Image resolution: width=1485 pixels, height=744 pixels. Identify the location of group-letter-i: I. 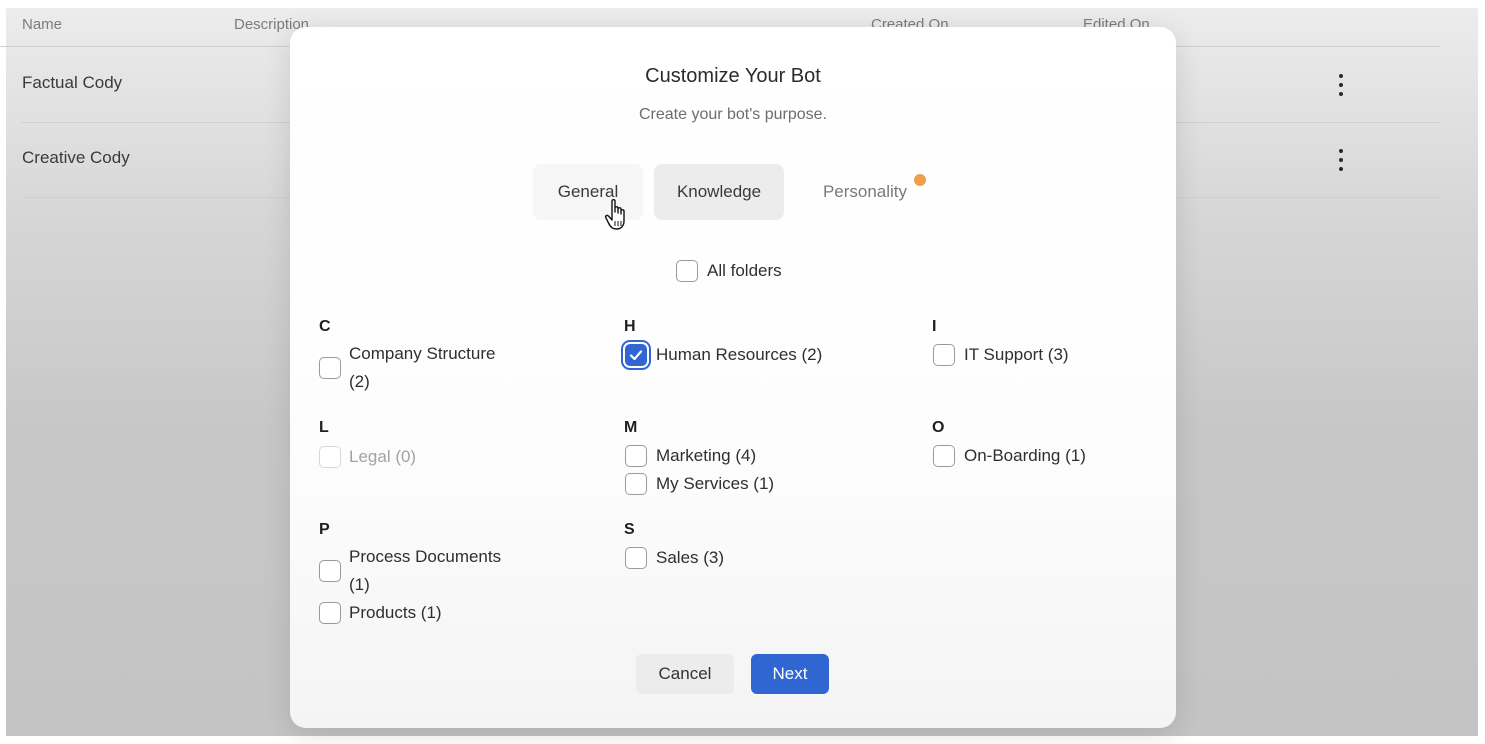
(934, 326).